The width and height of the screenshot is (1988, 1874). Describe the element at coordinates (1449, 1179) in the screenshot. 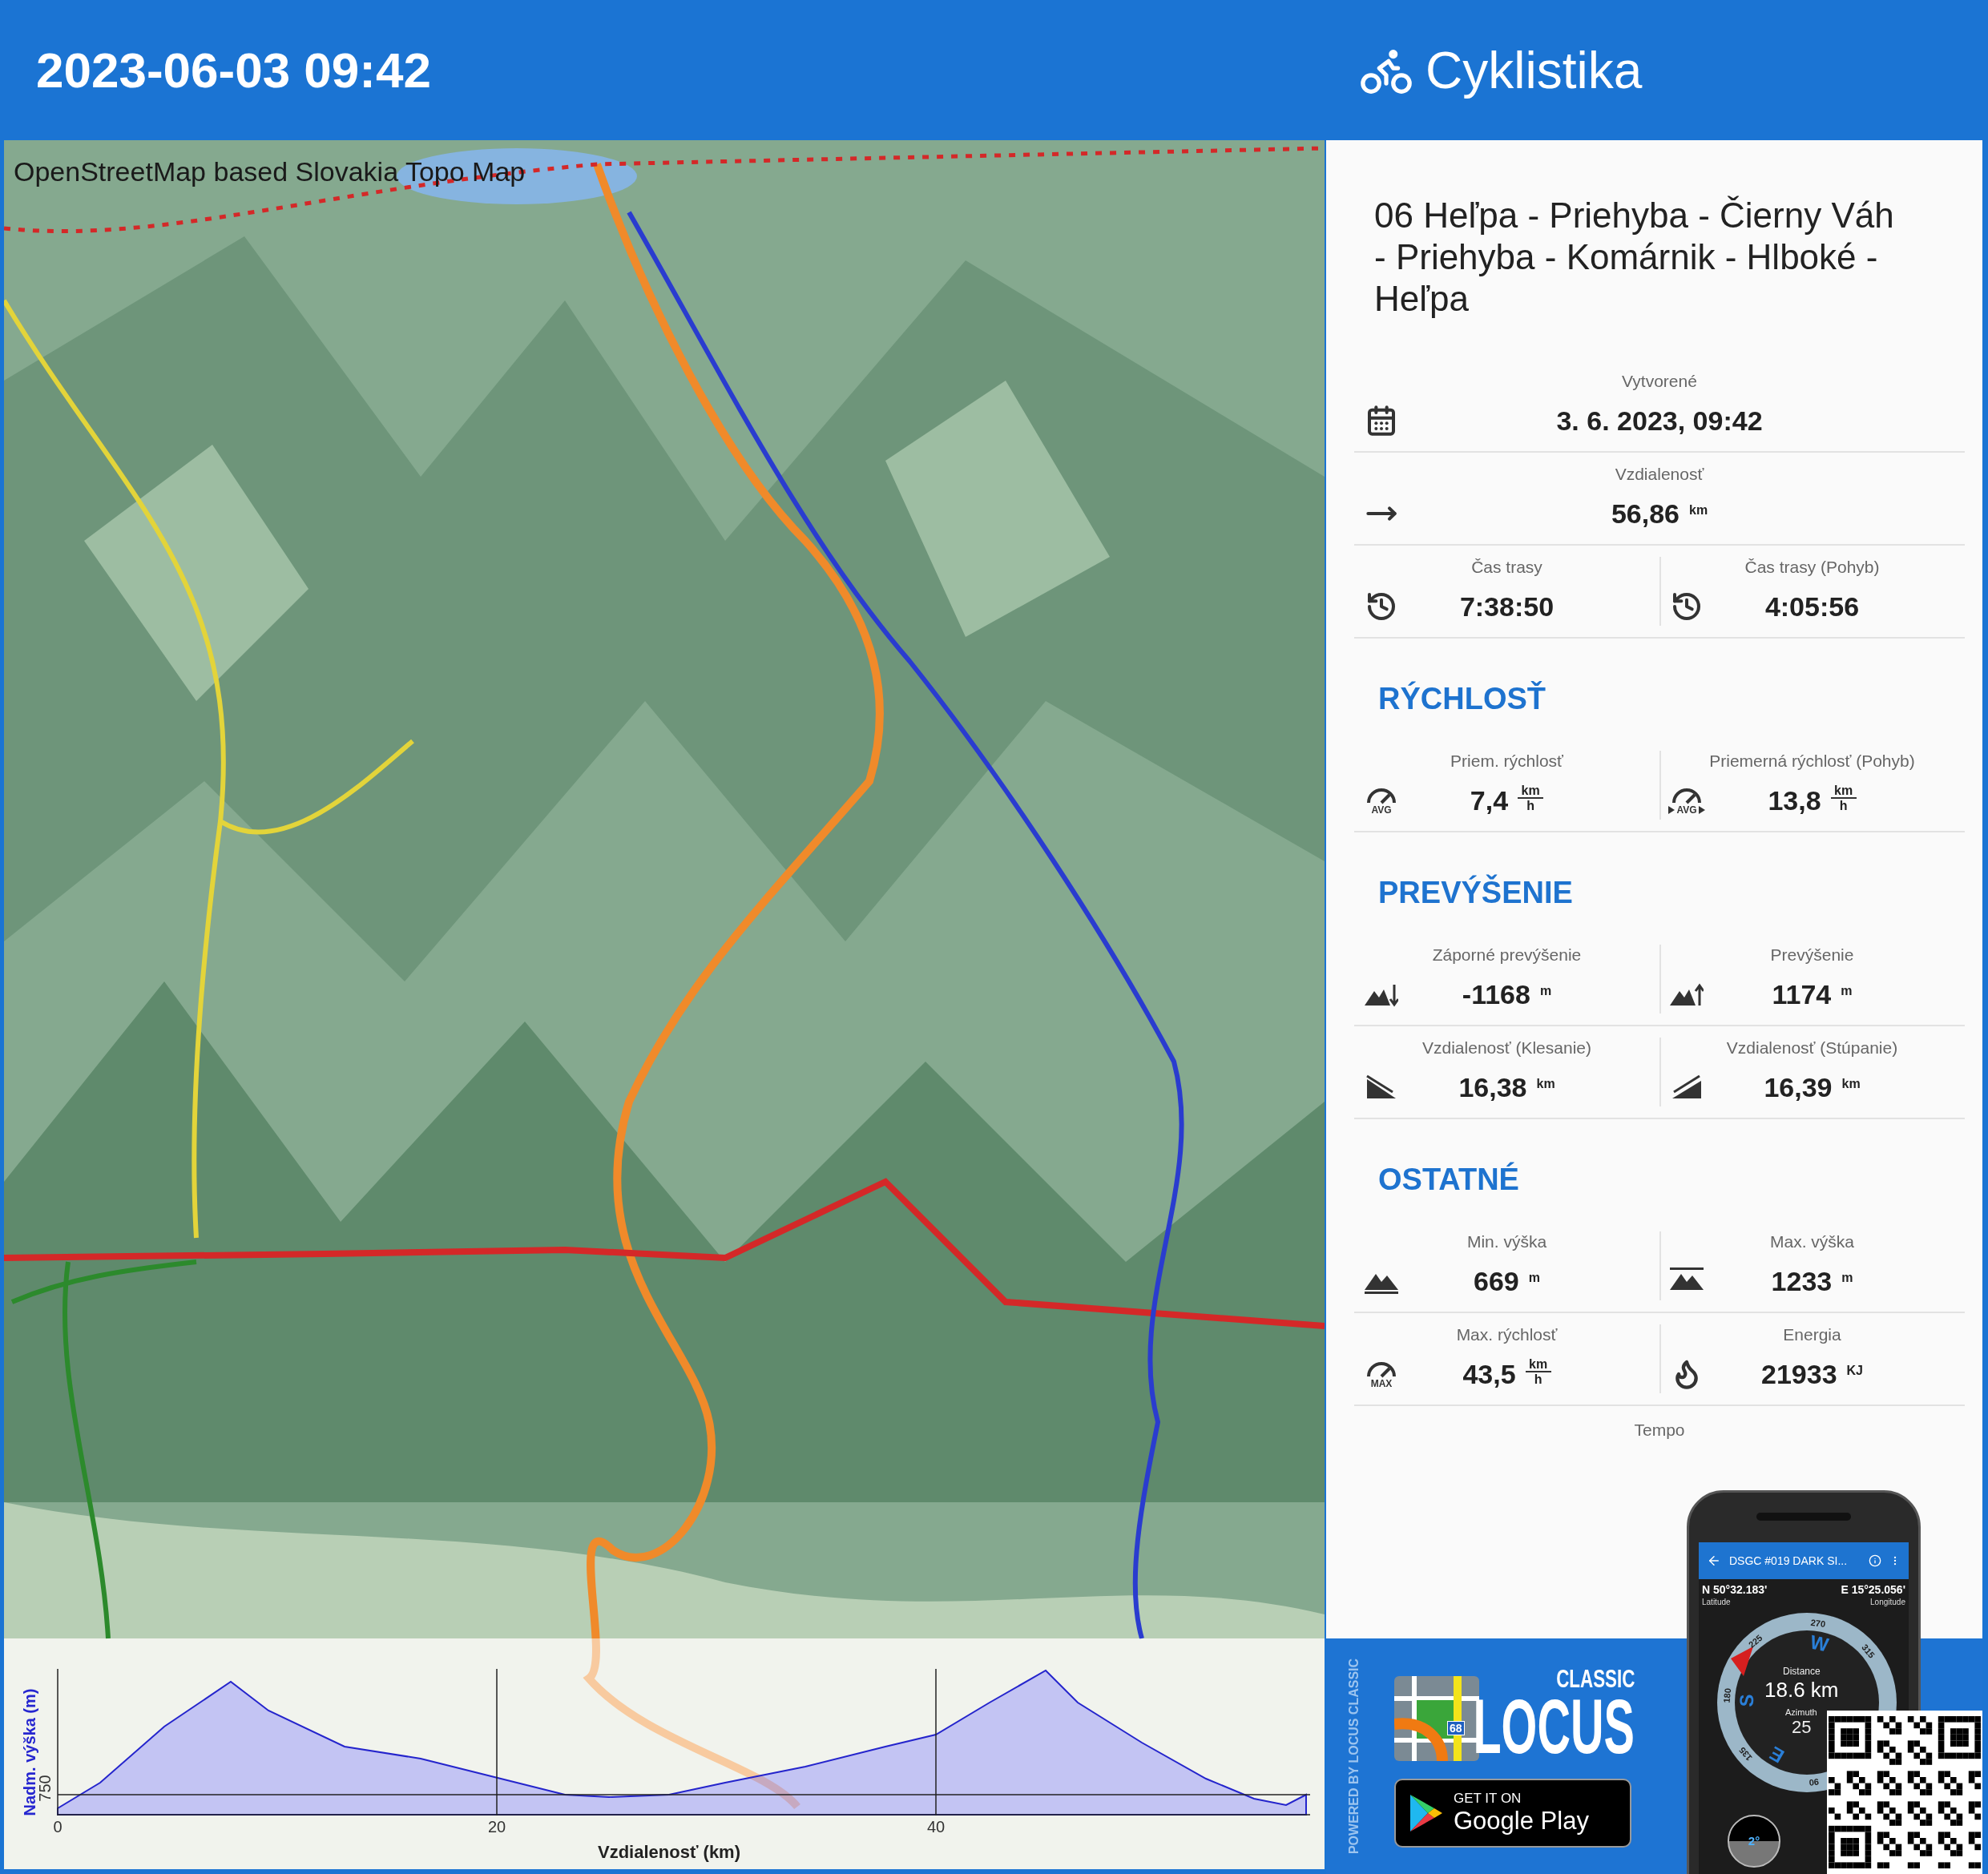

I see `section-heading: OSTATNÉ` at that location.